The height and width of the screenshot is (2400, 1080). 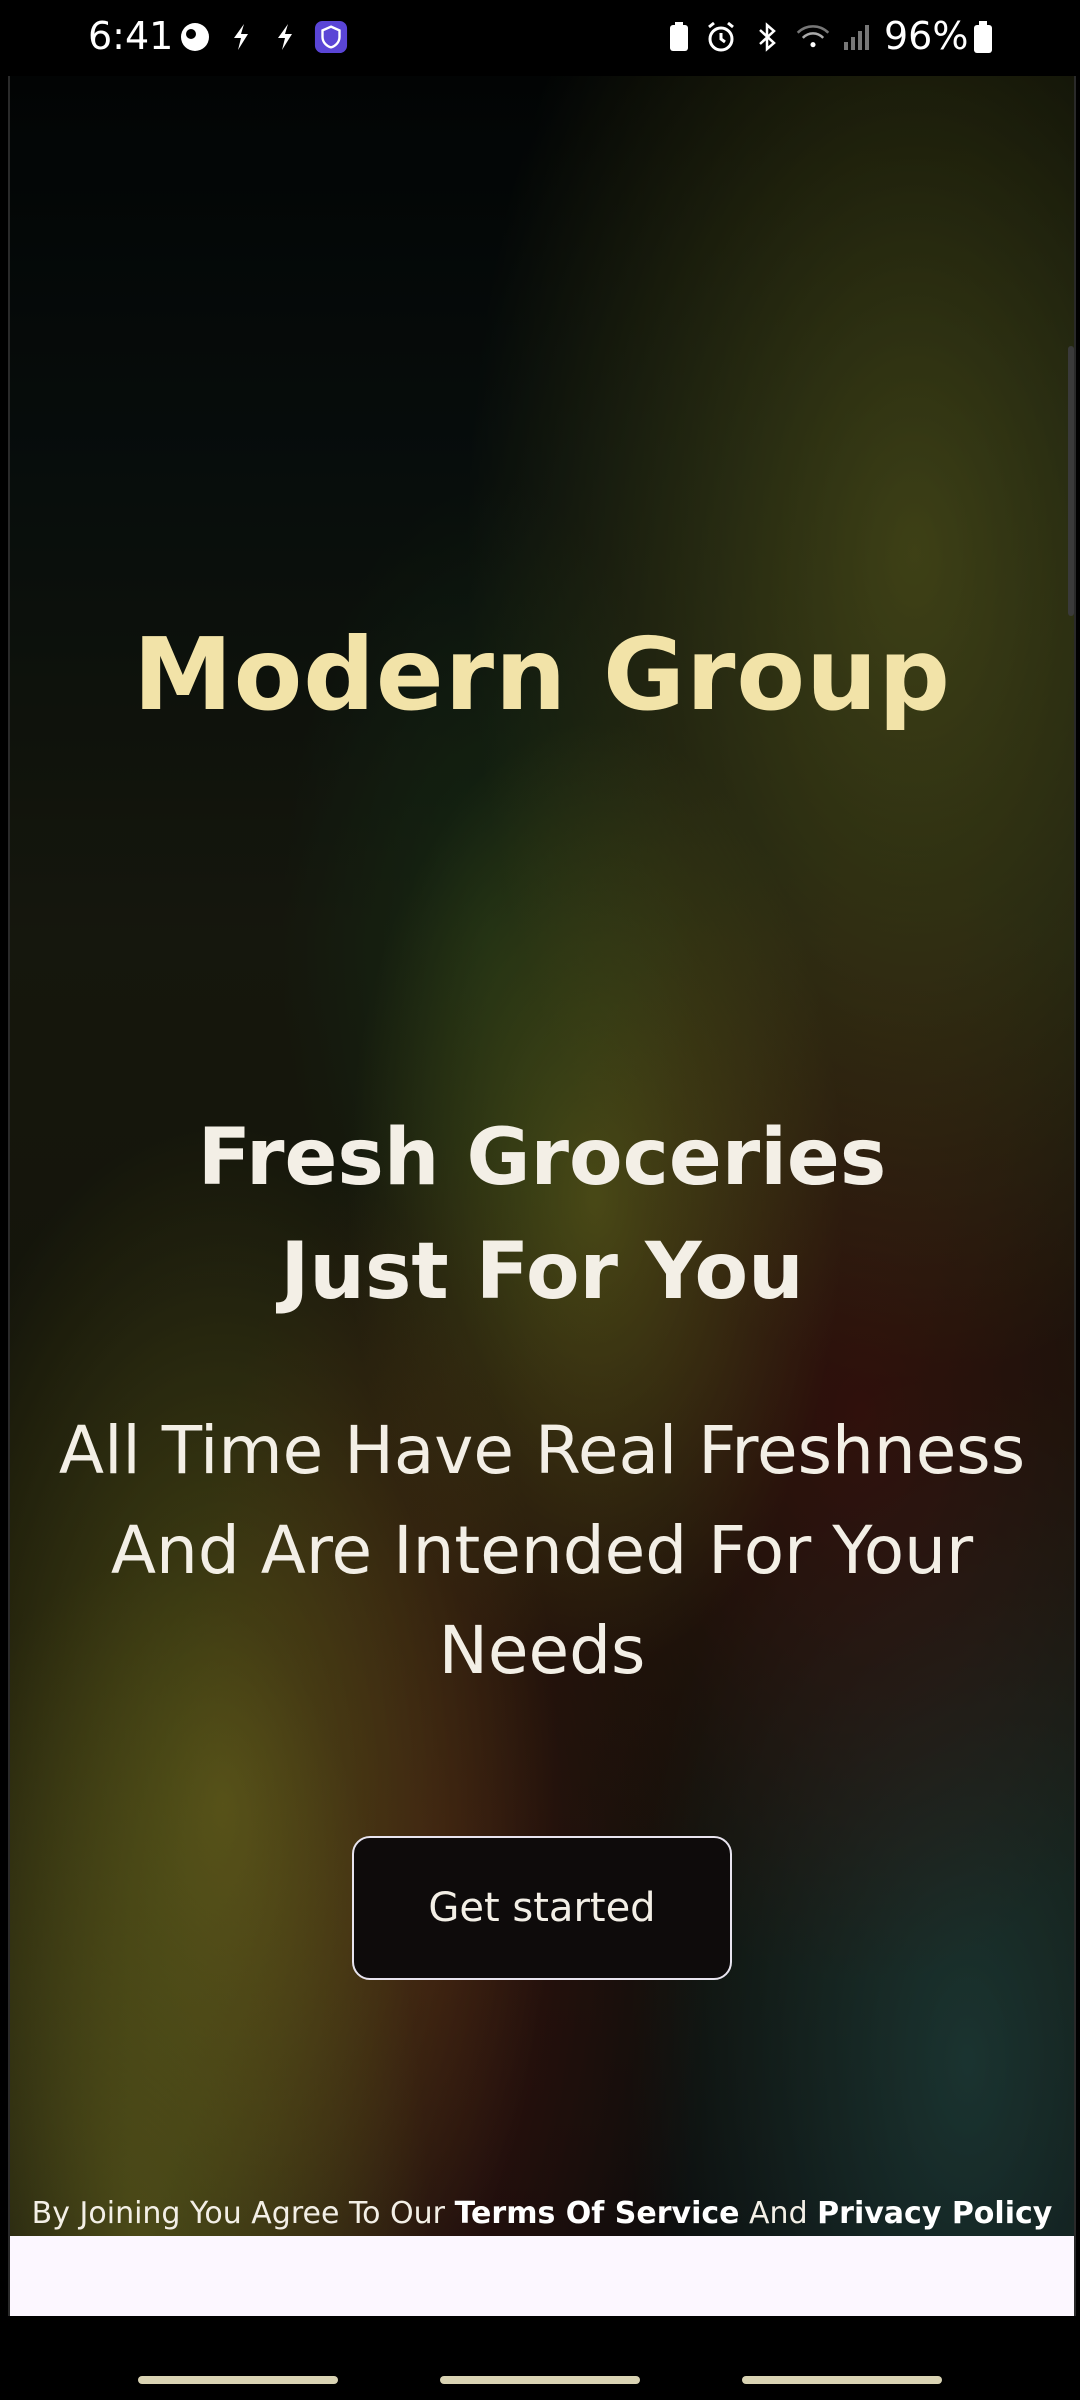 I want to click on terms-of-service-link: Terms Of Service, so click(x=597, y=2213).